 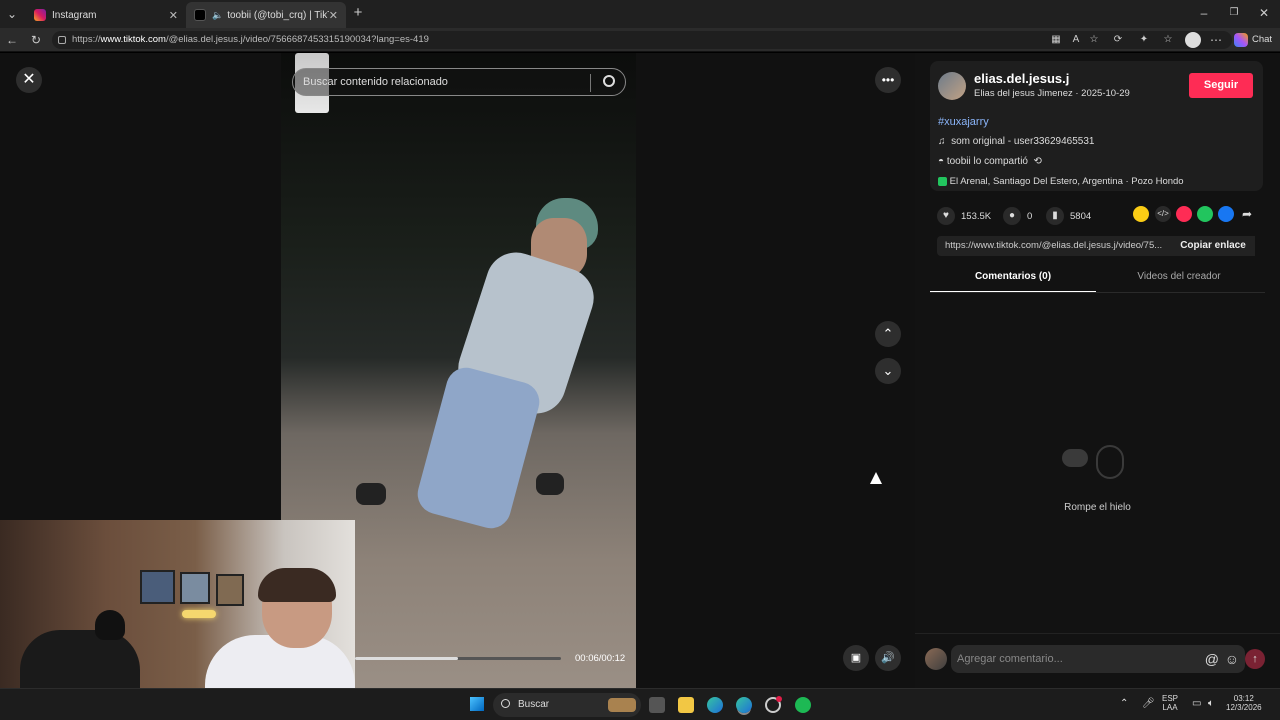 I want to click on volume-icon: 🔈︎, so click(x=1211, y=703).